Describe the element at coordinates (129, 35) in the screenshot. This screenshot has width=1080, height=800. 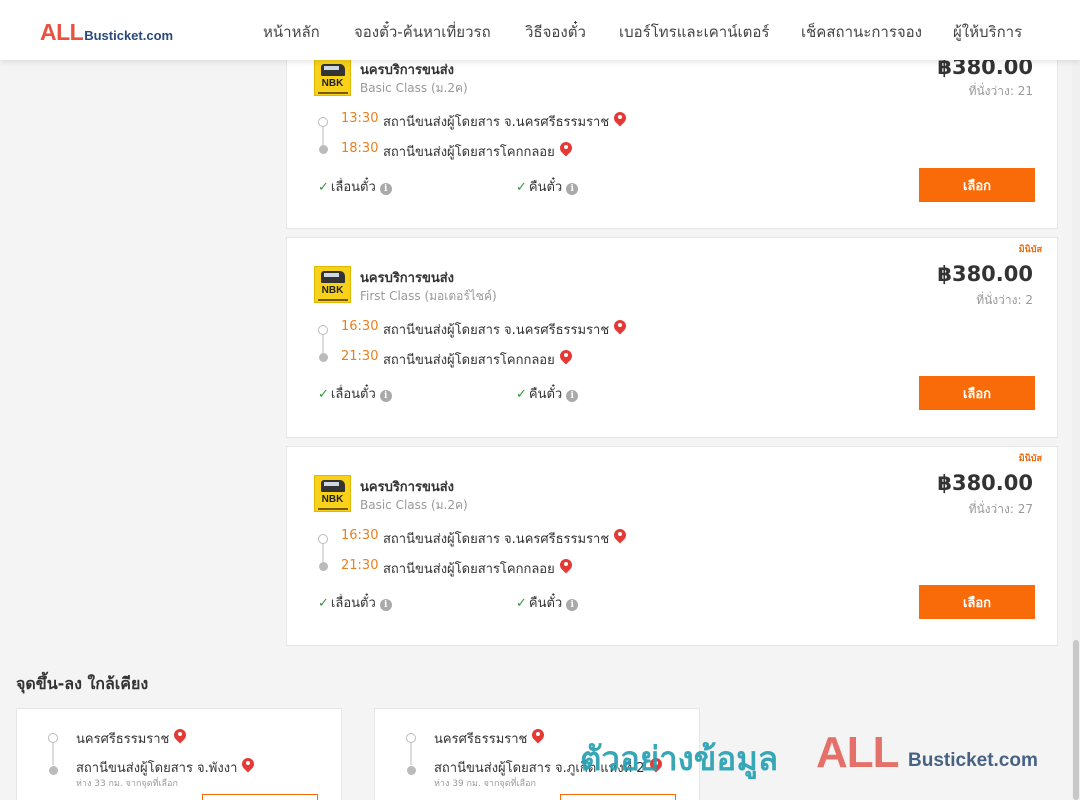
I see `logo-busticket-text: Busticket.com` at that location.